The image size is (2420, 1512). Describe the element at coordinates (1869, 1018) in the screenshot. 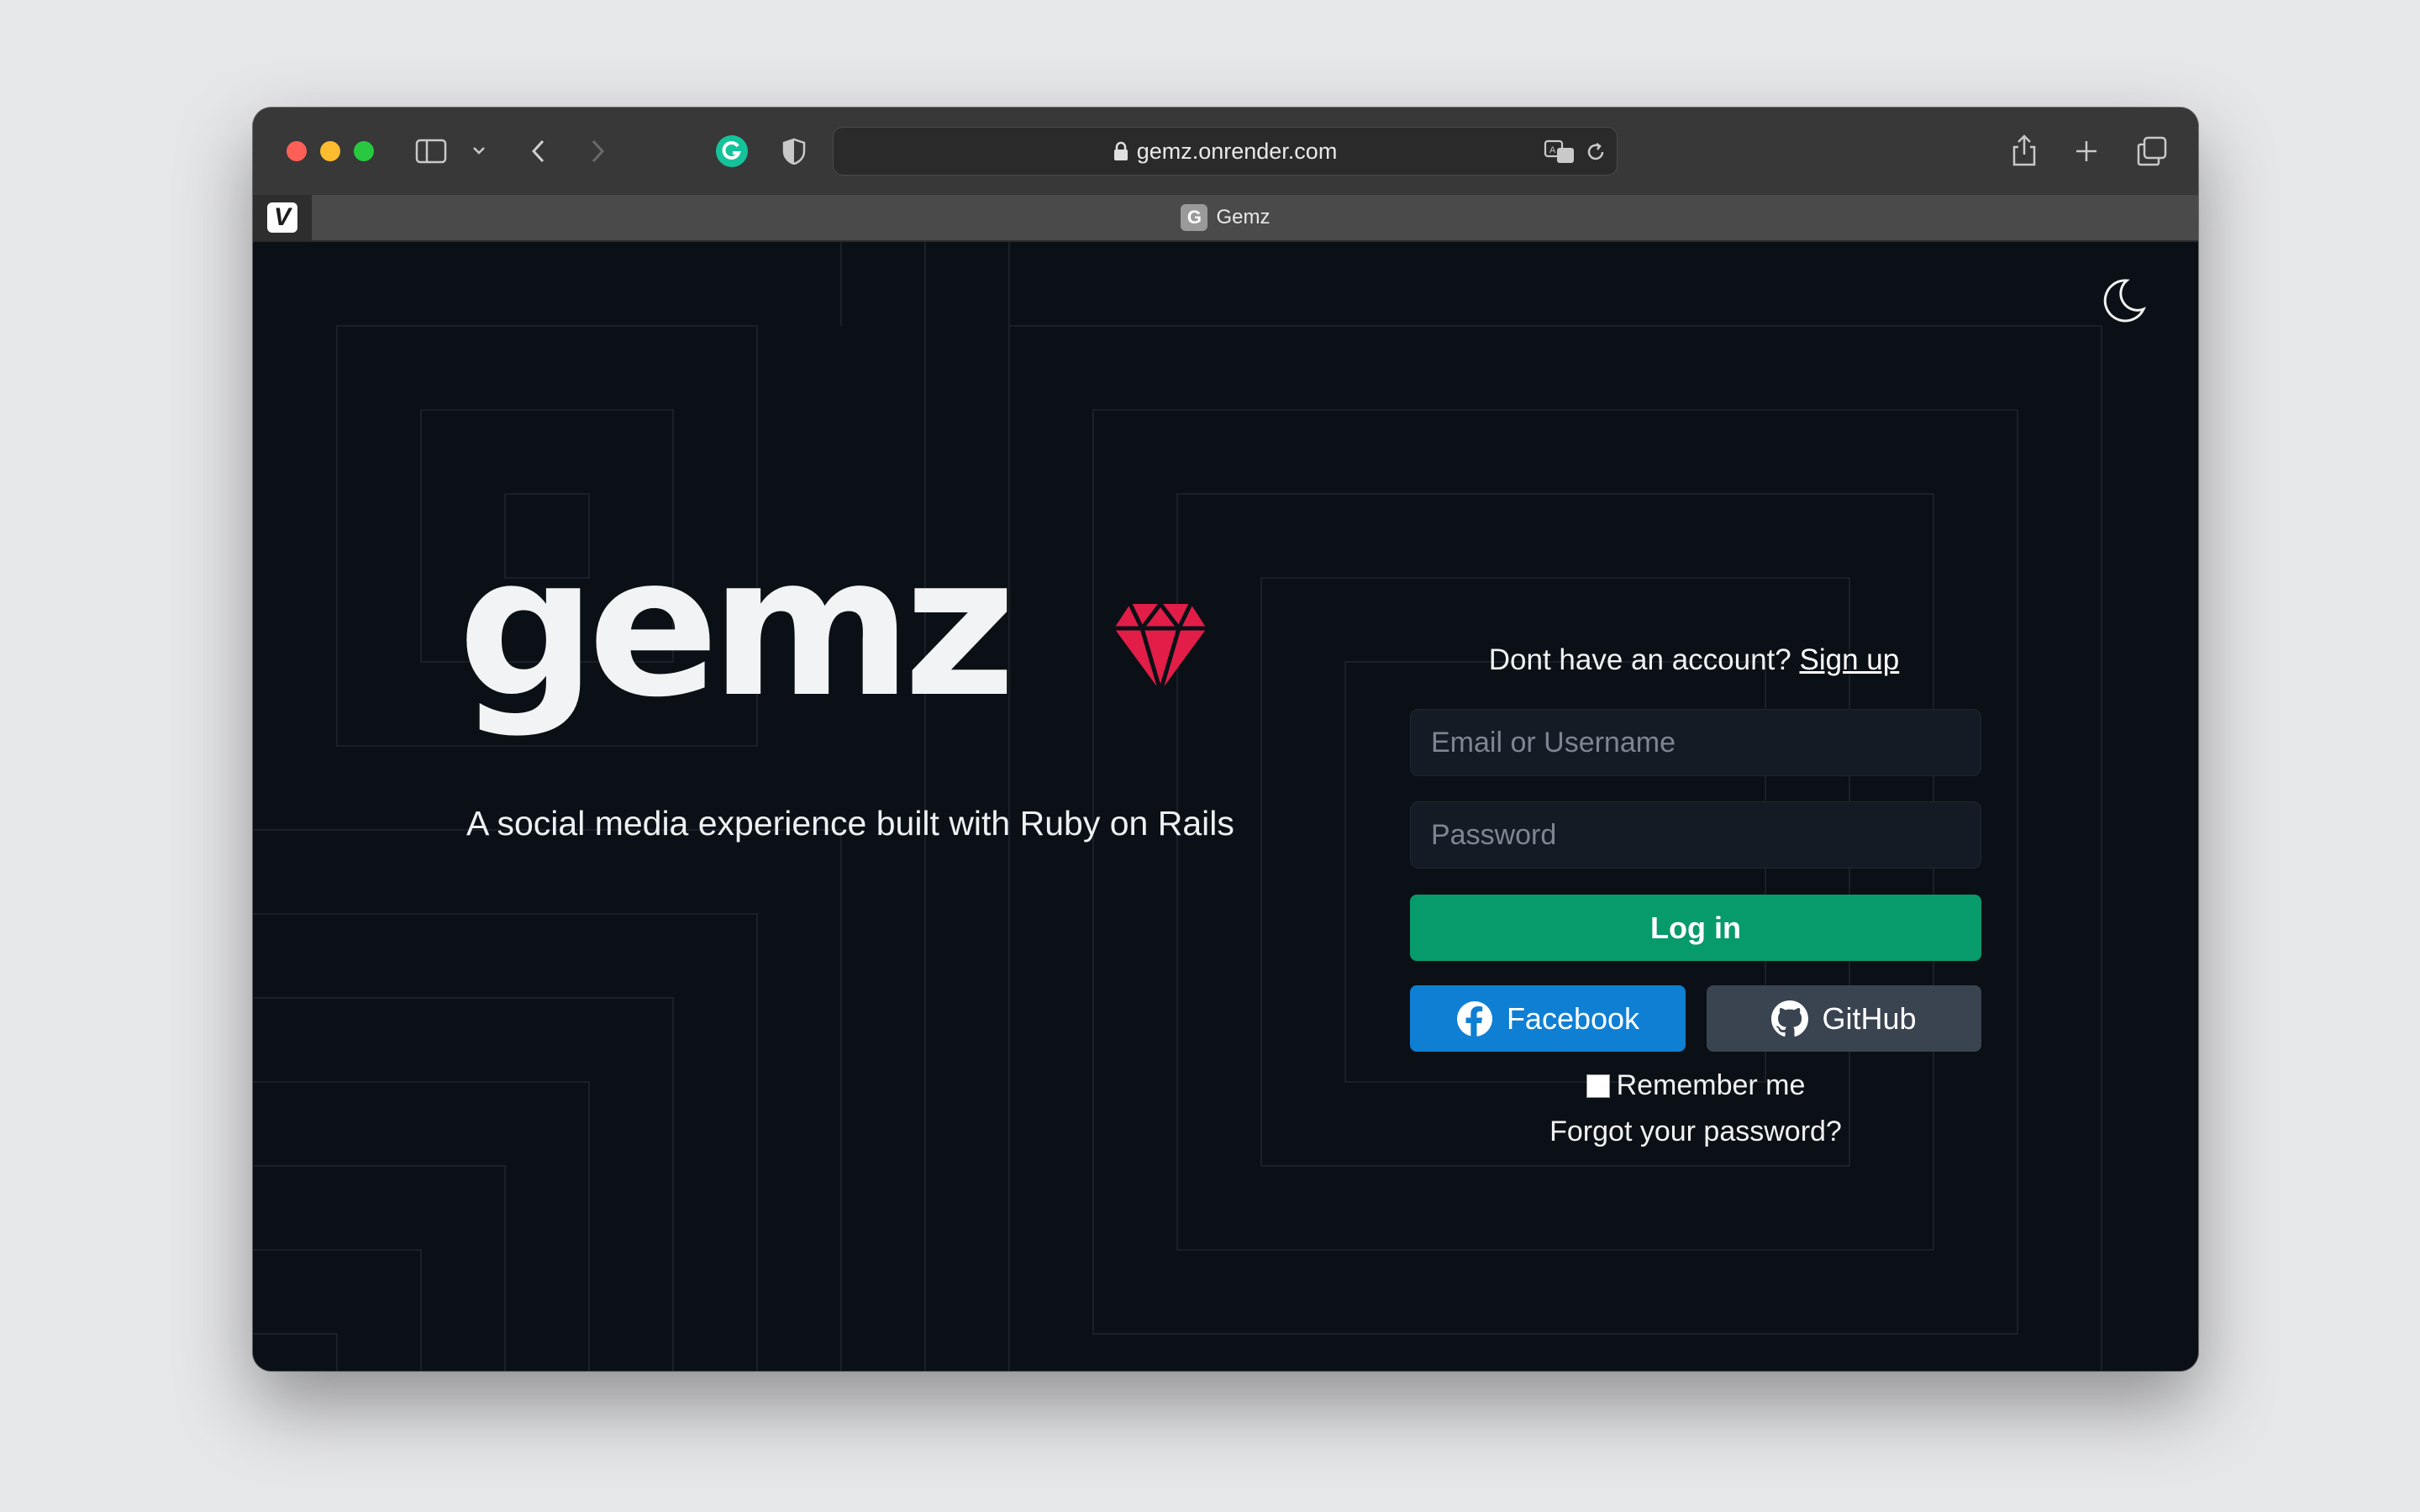

I see `github-button-label: GitHub` at that location.